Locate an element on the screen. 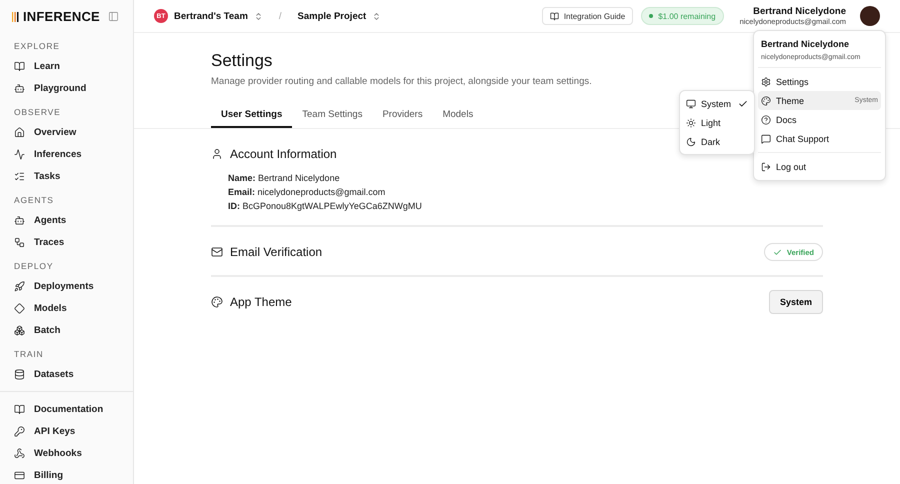 The height and width of the screenshot is (484, 900). tab: Team Settings is located at coordinates (332, 115).